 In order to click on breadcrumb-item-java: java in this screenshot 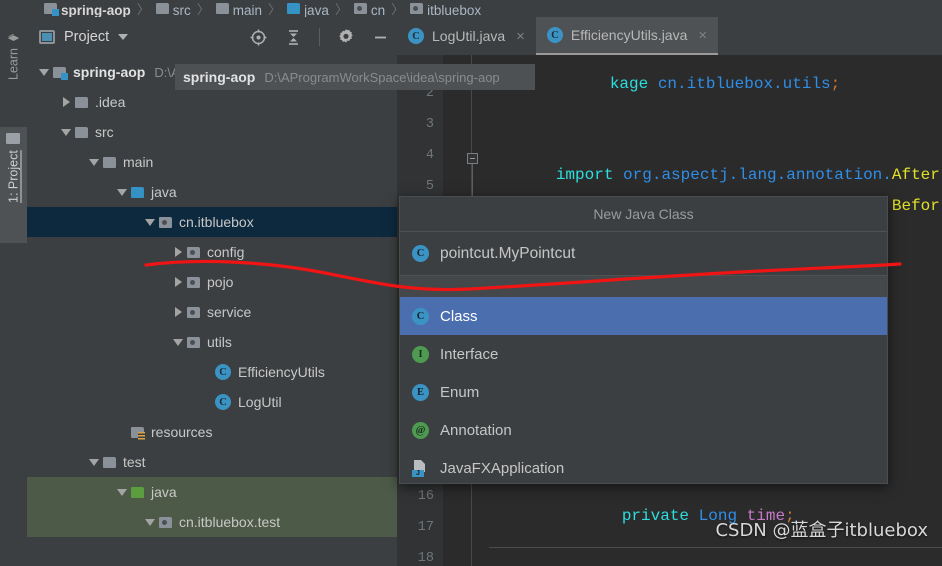, I will do `click(308, 8)`.